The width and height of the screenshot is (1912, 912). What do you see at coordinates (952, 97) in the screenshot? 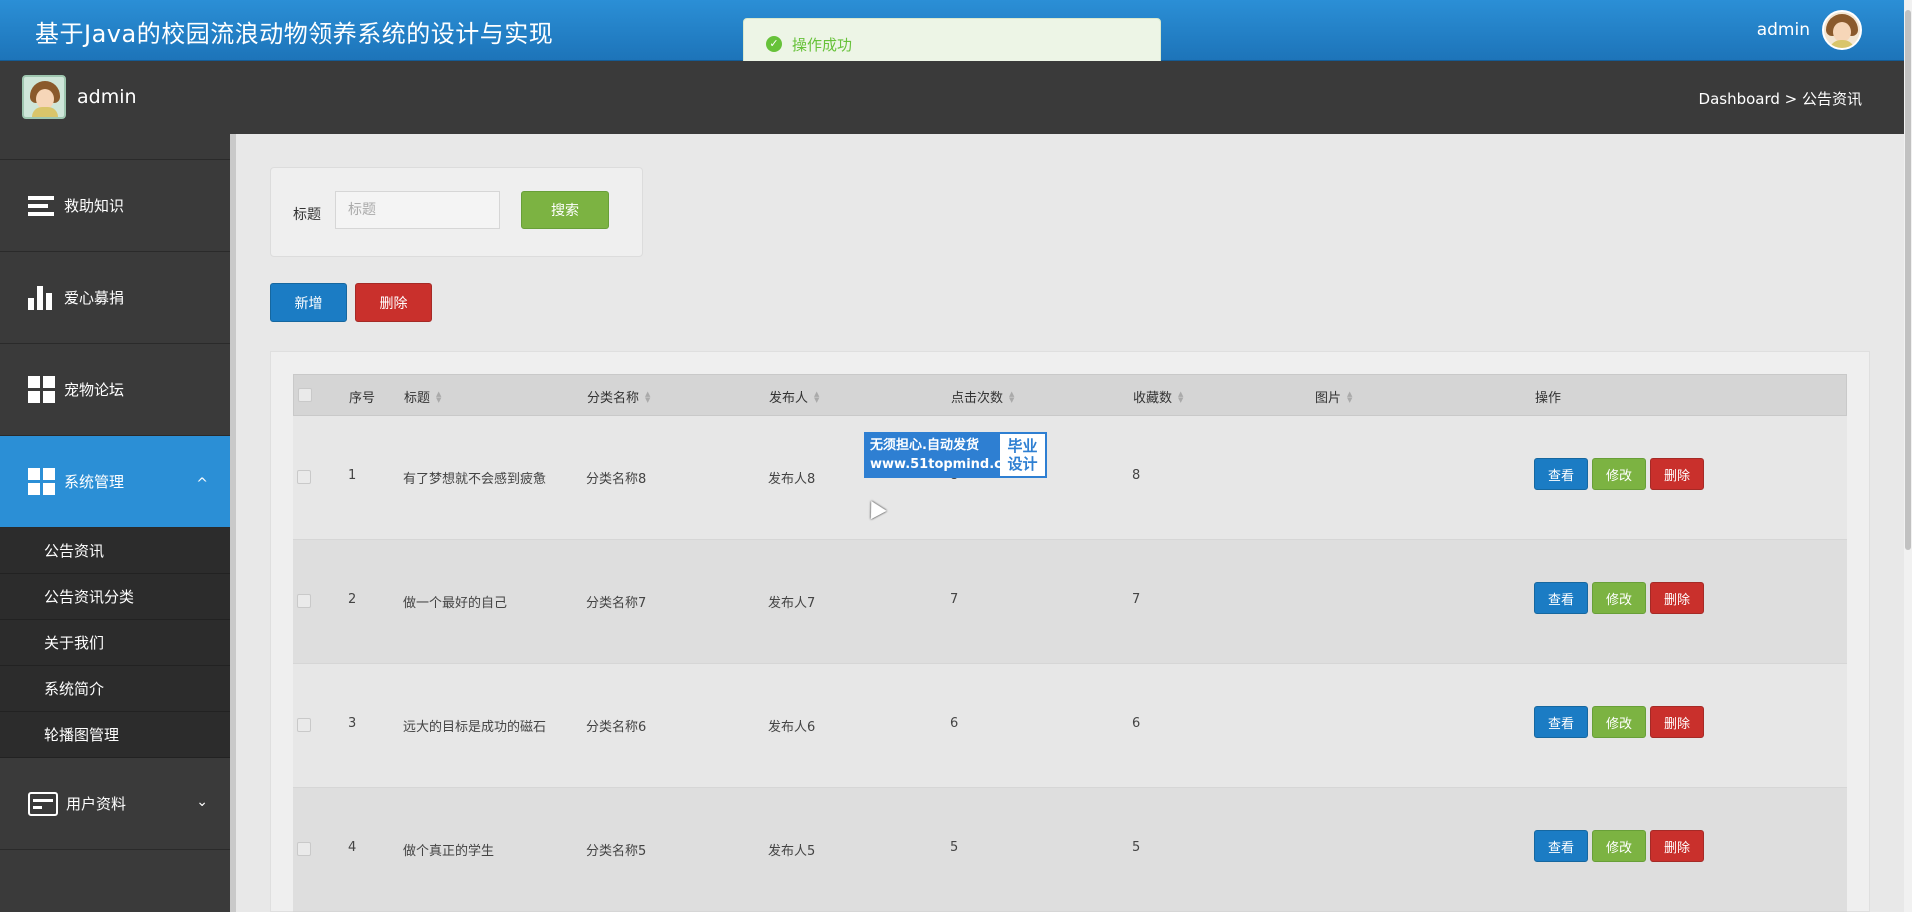
I see `sub-header: admin Dashboard > 公告资讯` at bounding box center [952, 97].